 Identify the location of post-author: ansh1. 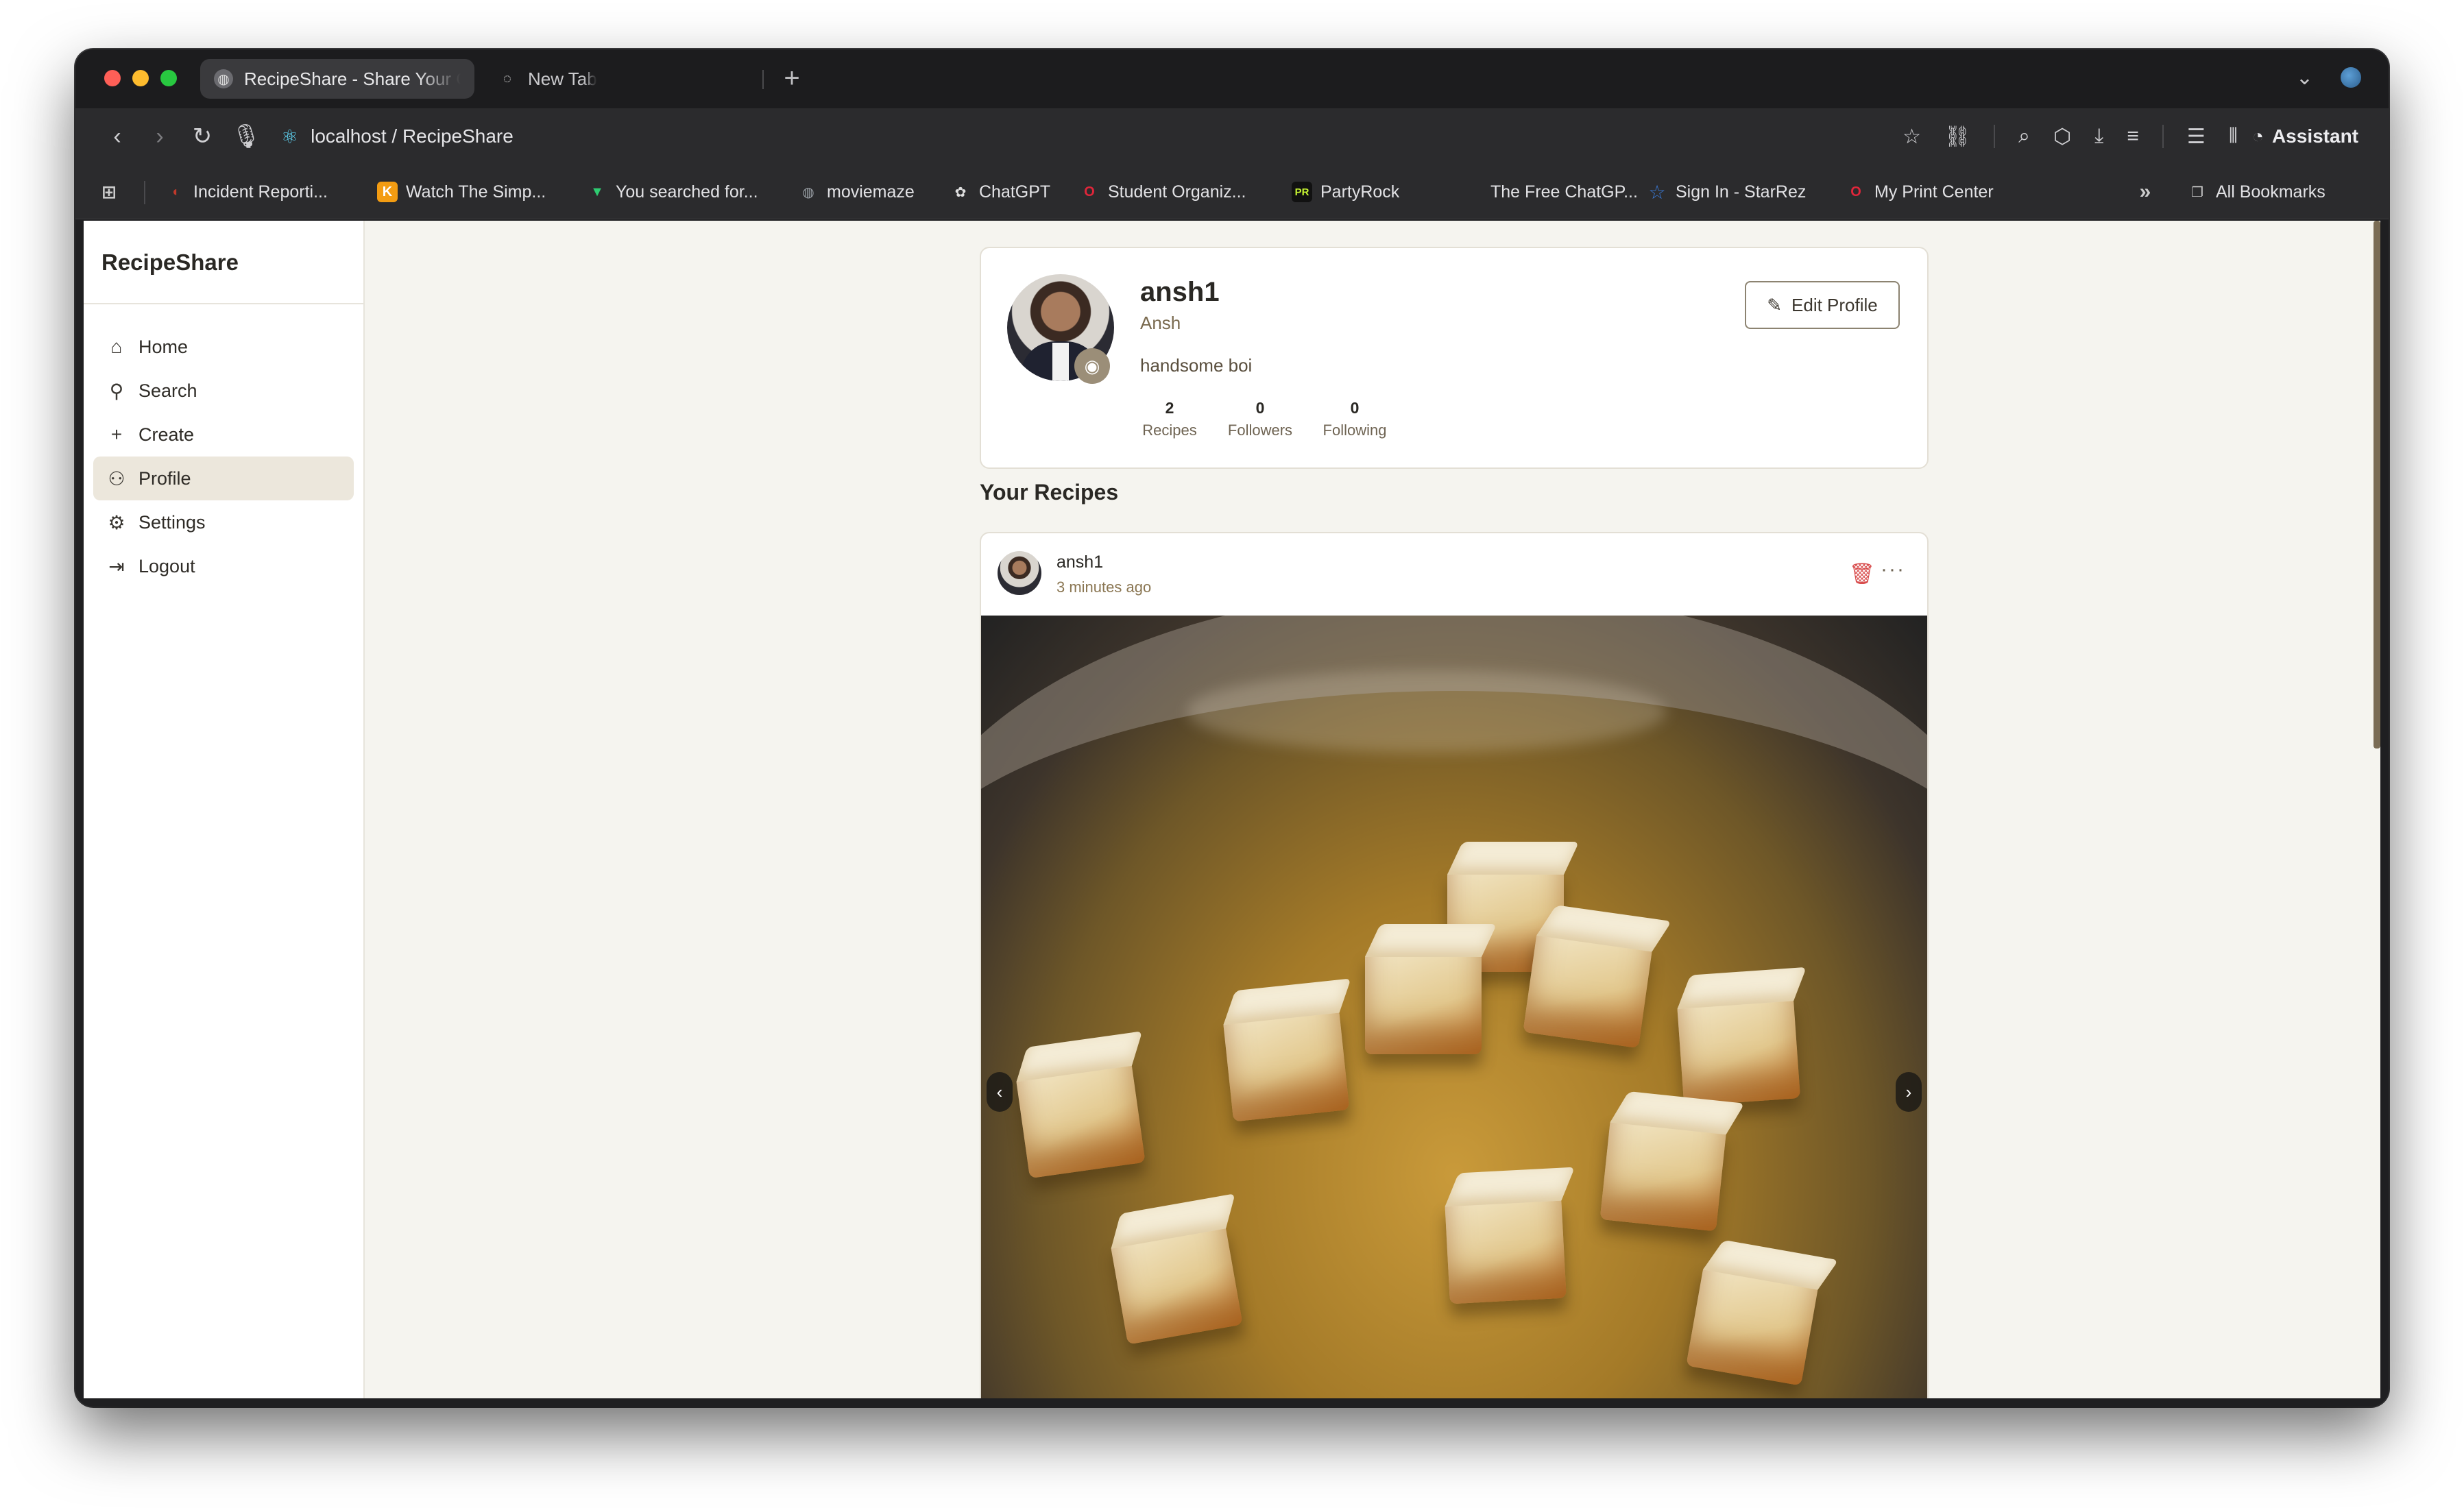
(1079, 562).